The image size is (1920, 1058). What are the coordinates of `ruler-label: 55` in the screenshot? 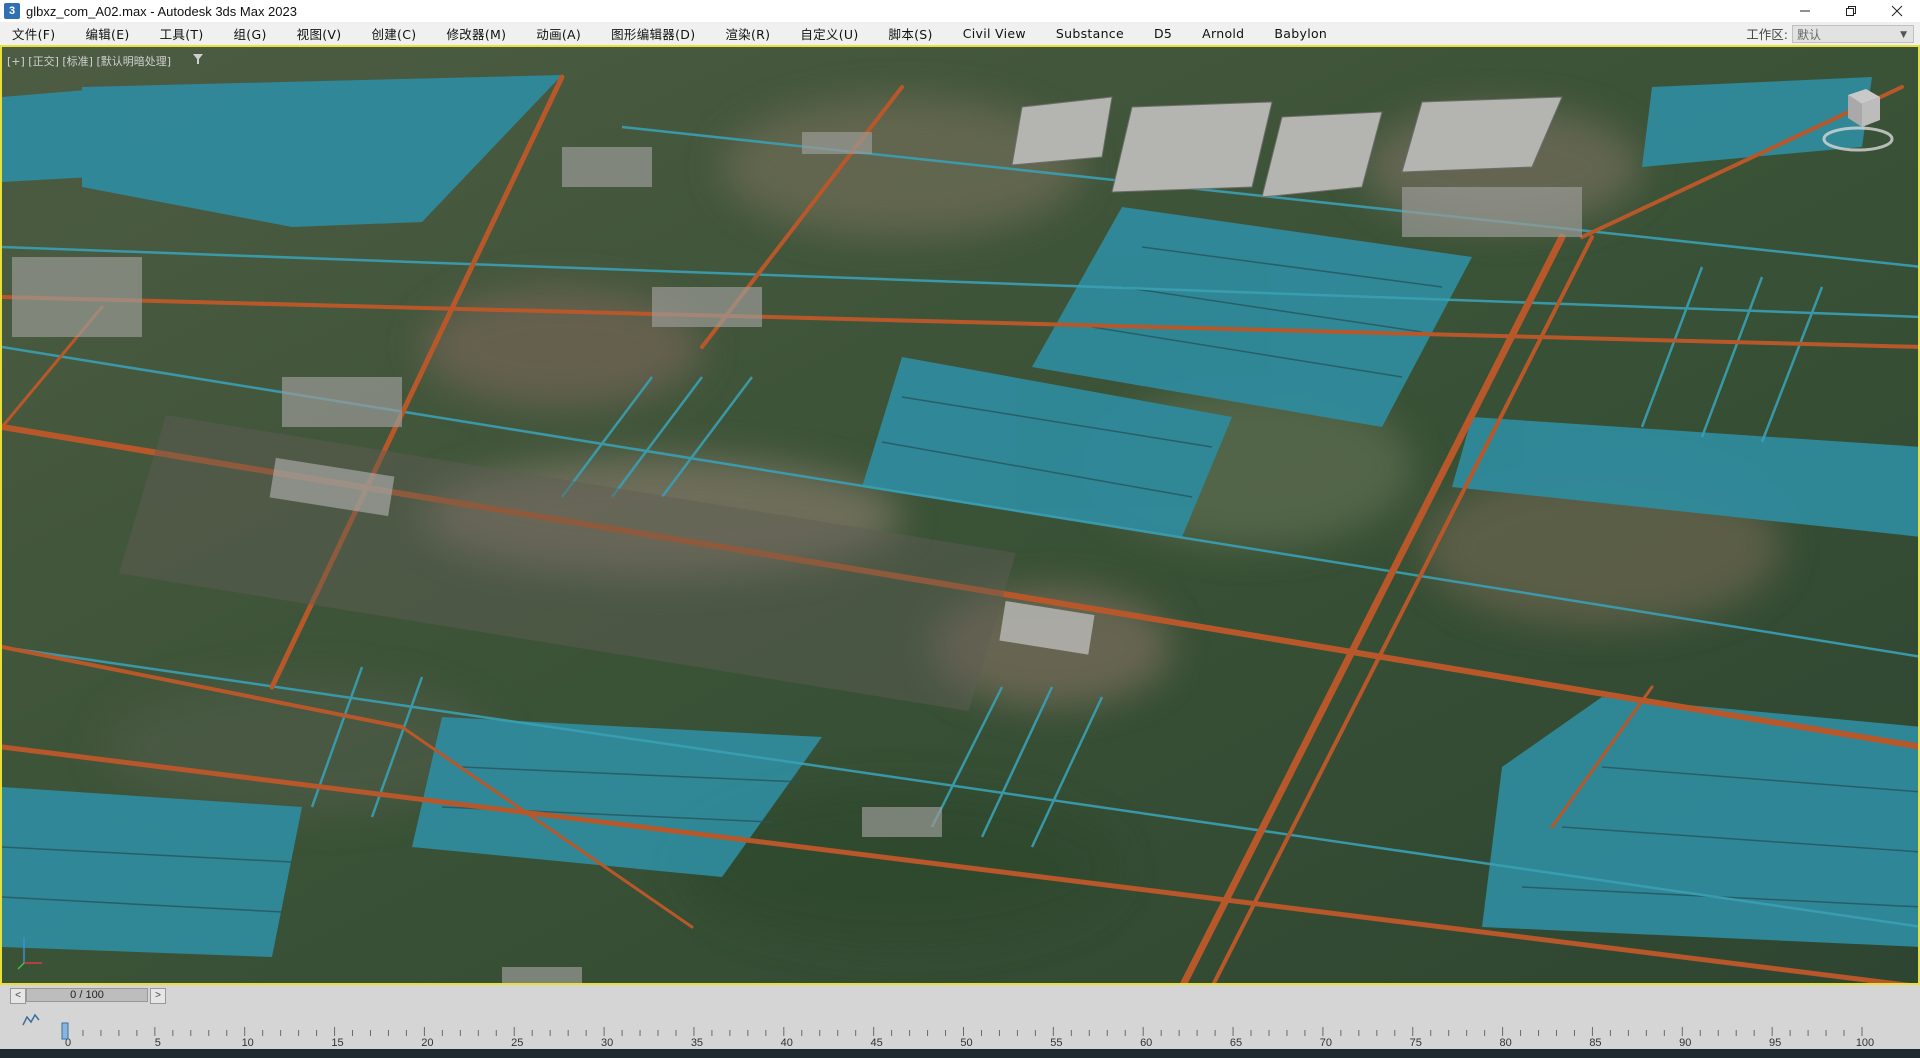 It's located at (1056, 1043).